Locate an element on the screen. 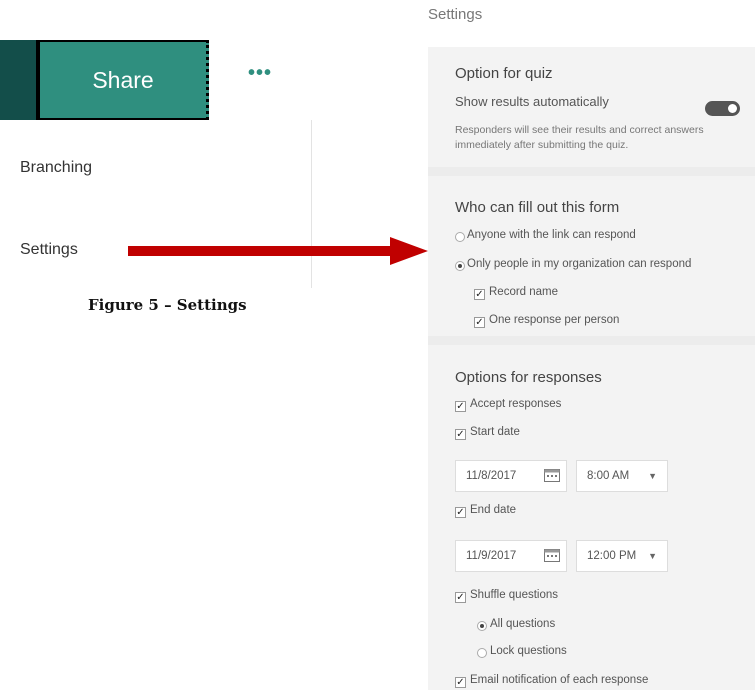  header-dark-strip is located at coordinates (18, 80).